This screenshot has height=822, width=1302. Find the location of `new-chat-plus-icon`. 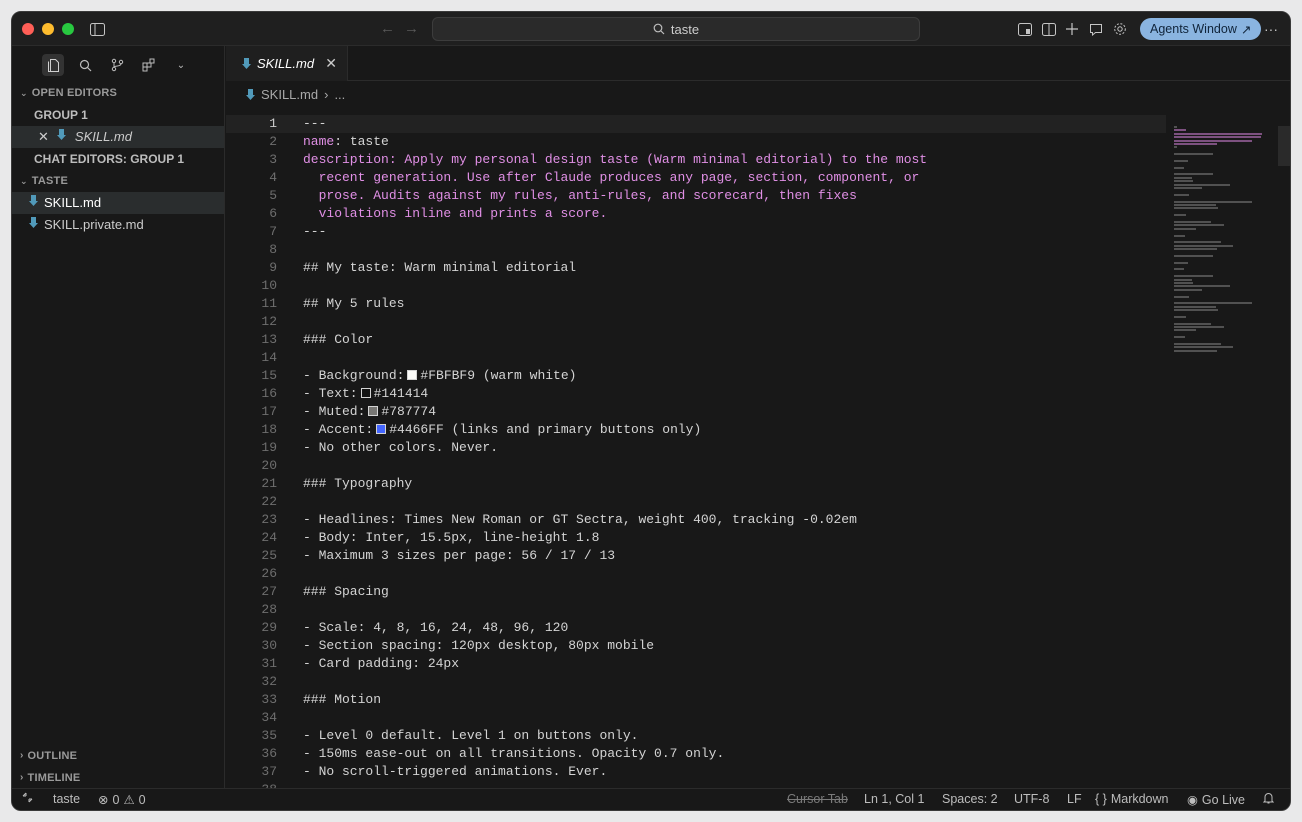

new-chat-plus-icon is located at coordinates (1072, 29).